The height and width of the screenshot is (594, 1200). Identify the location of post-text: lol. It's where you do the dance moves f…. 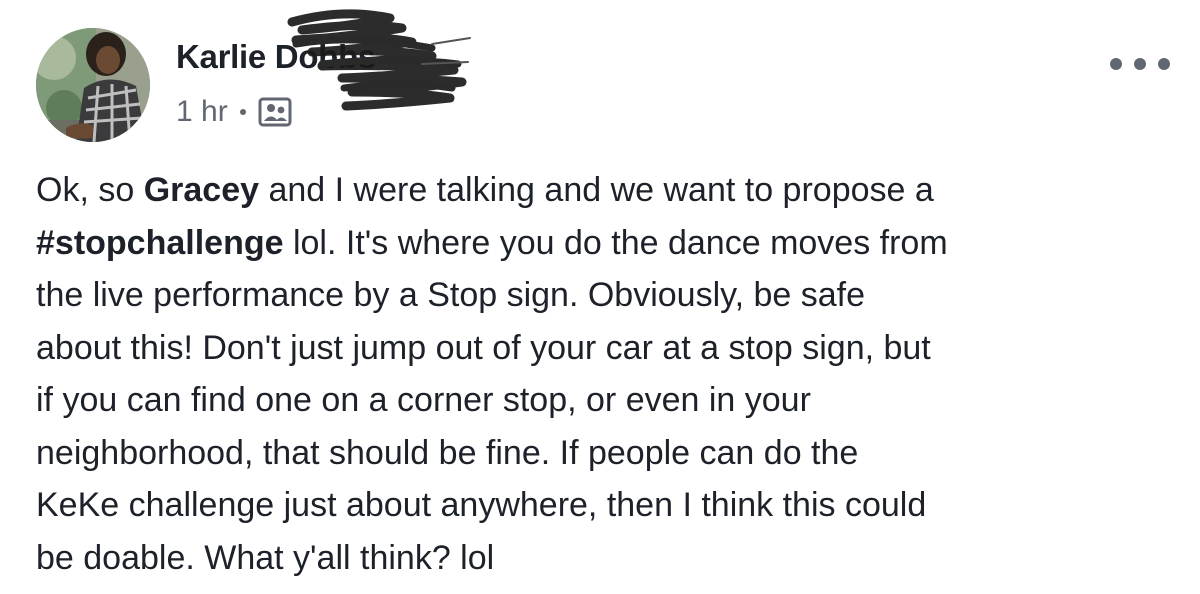
(615, 242).